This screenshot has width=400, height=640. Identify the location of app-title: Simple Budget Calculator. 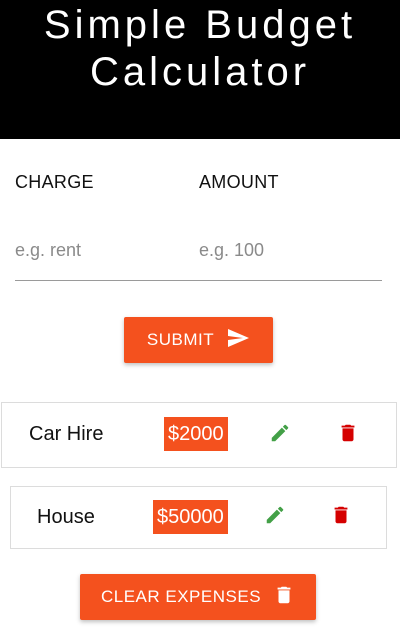
(200, 48).